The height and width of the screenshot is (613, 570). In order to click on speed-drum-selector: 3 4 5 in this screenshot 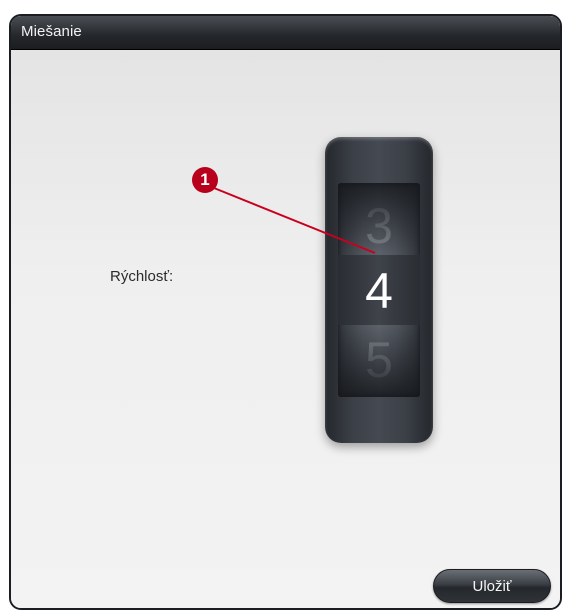, I will do `click(379, 290)`.